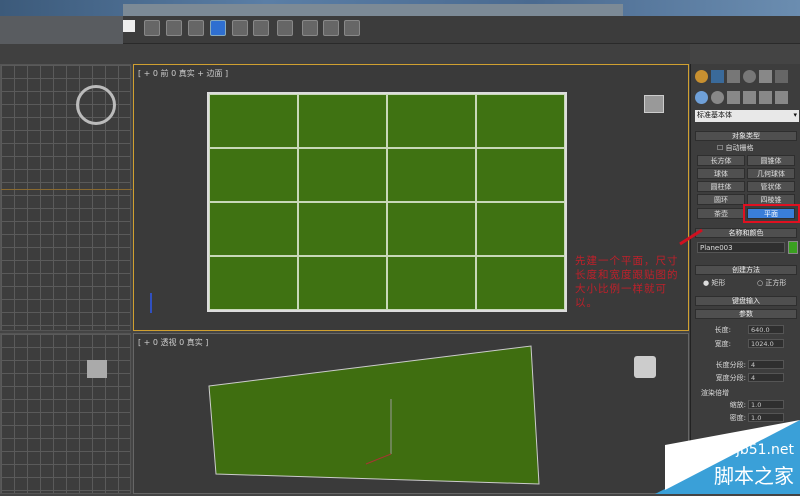  I want to click on viewport-left, so click(66, 197).